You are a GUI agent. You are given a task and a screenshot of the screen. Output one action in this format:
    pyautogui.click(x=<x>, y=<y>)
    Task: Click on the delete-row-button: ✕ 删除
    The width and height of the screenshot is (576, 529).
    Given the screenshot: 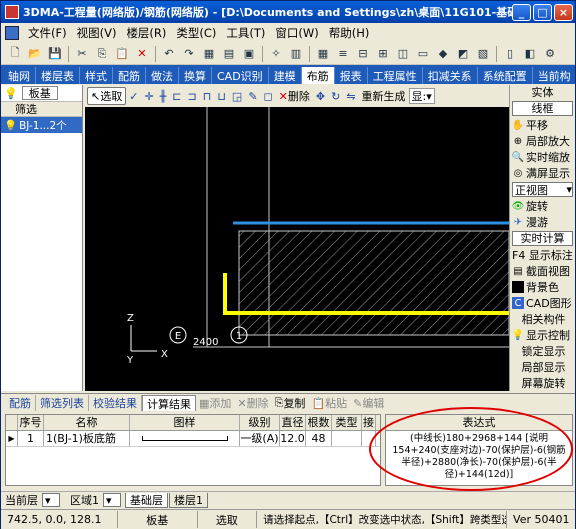 What is the action you would take?
    pyautogui.click(x=252, y=403)
    